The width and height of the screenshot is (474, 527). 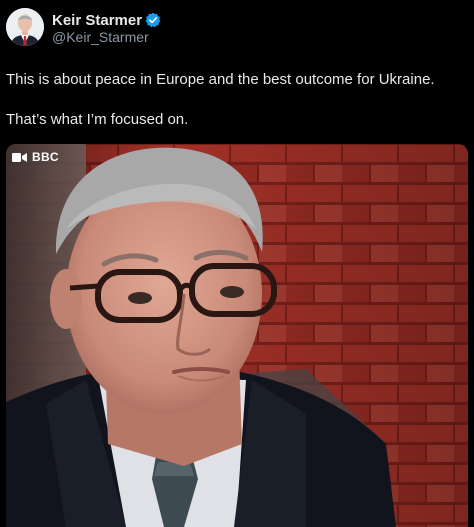 I want to click on profile-photo-icon, so click(x=25, y=27).